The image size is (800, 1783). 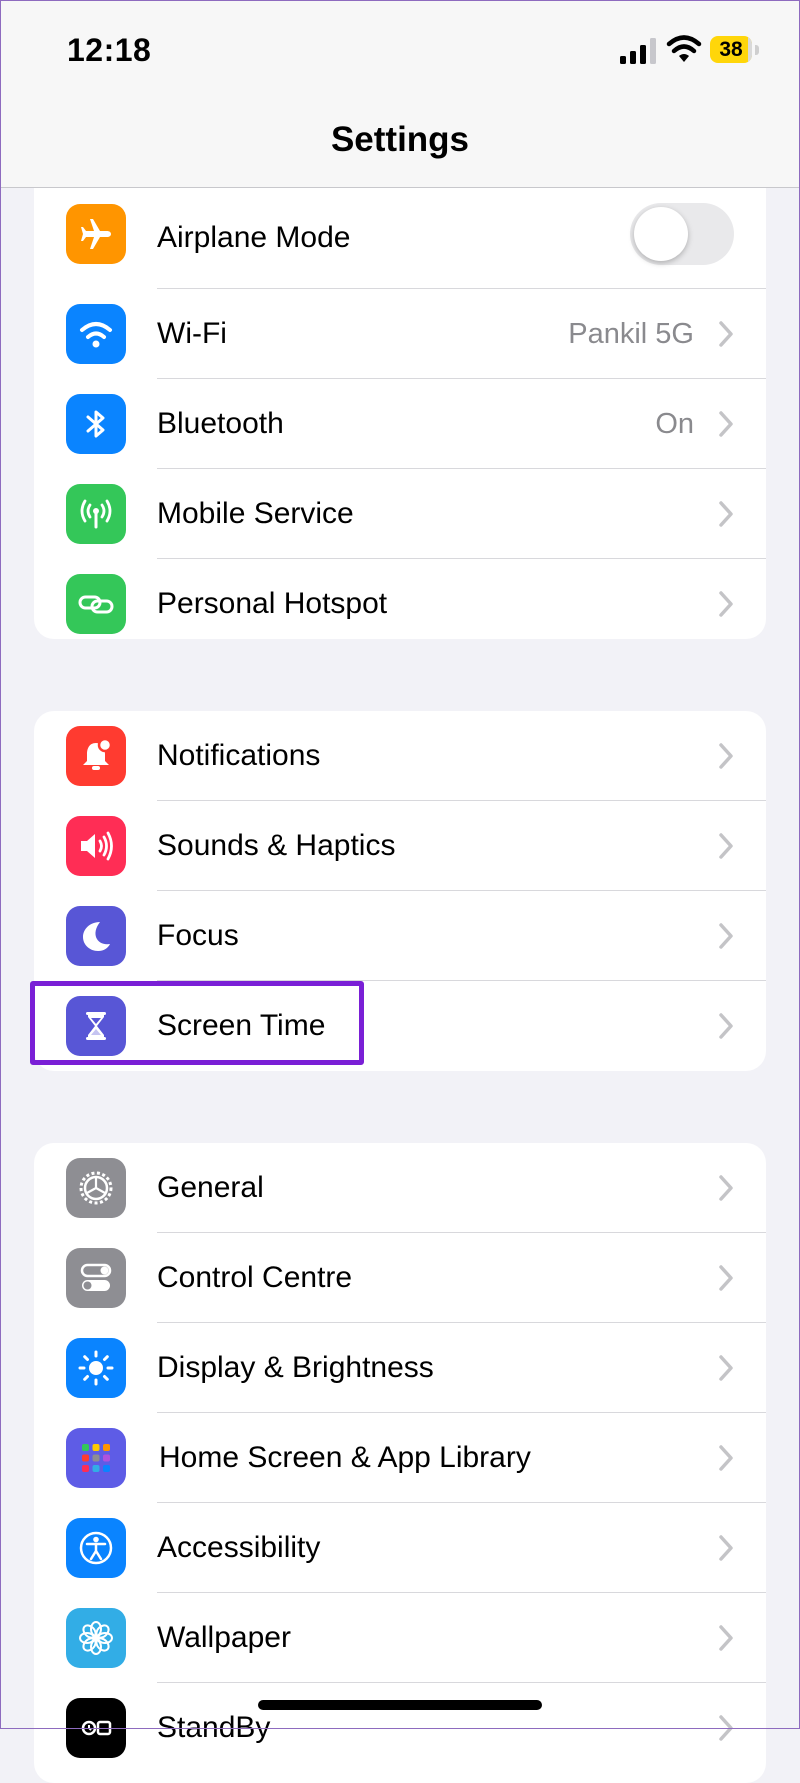 What do you see at coordinates (682, 234) in the screenshot?
I see `airplane-mode-toggle` at bounding box center [682, 234].